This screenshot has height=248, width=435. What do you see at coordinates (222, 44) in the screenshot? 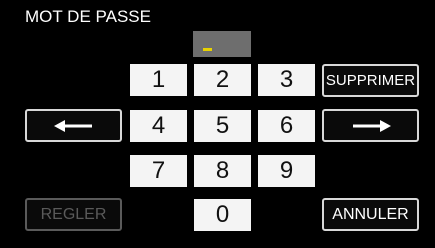
I see `password-field` at bounding box center [222, 44].